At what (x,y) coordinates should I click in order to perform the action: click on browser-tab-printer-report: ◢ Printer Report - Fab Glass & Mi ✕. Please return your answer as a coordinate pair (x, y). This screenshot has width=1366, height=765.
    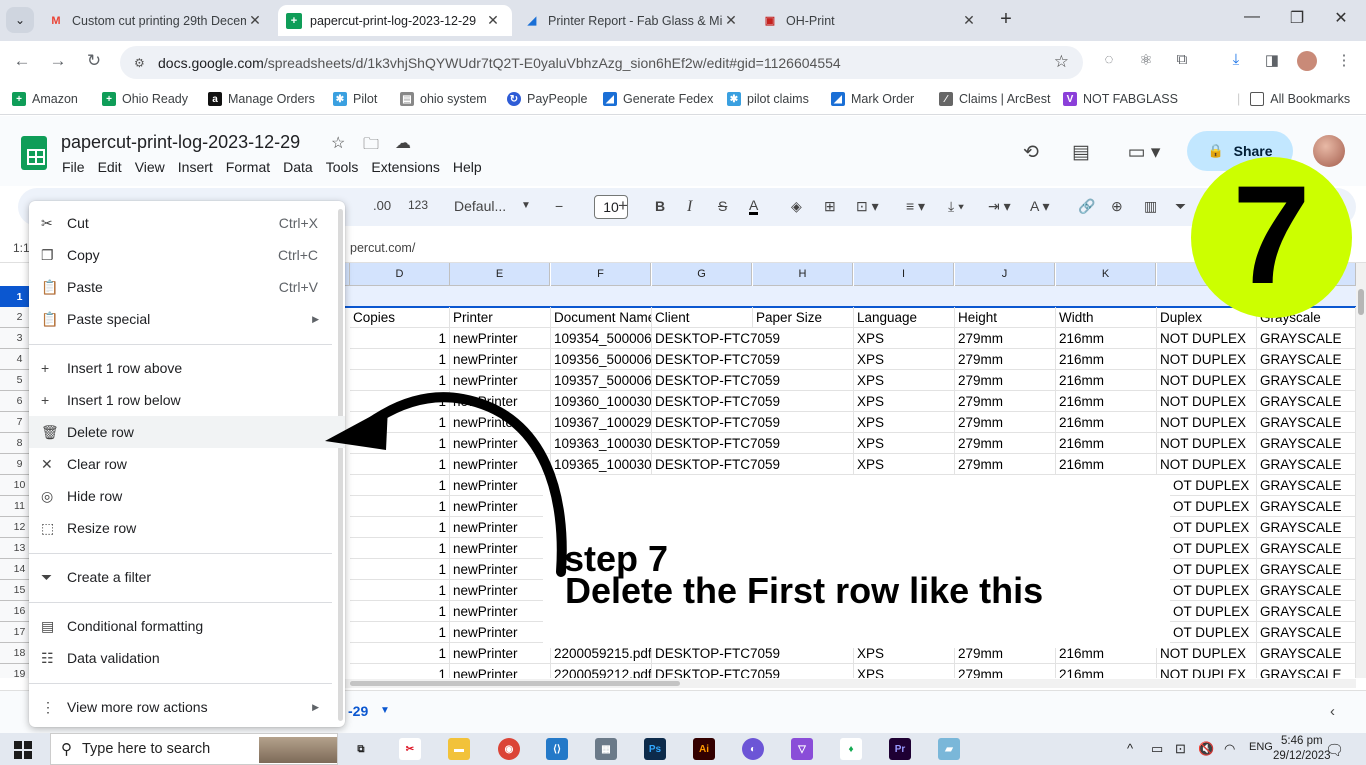
    Looking at the image, I should click on (633, 20).